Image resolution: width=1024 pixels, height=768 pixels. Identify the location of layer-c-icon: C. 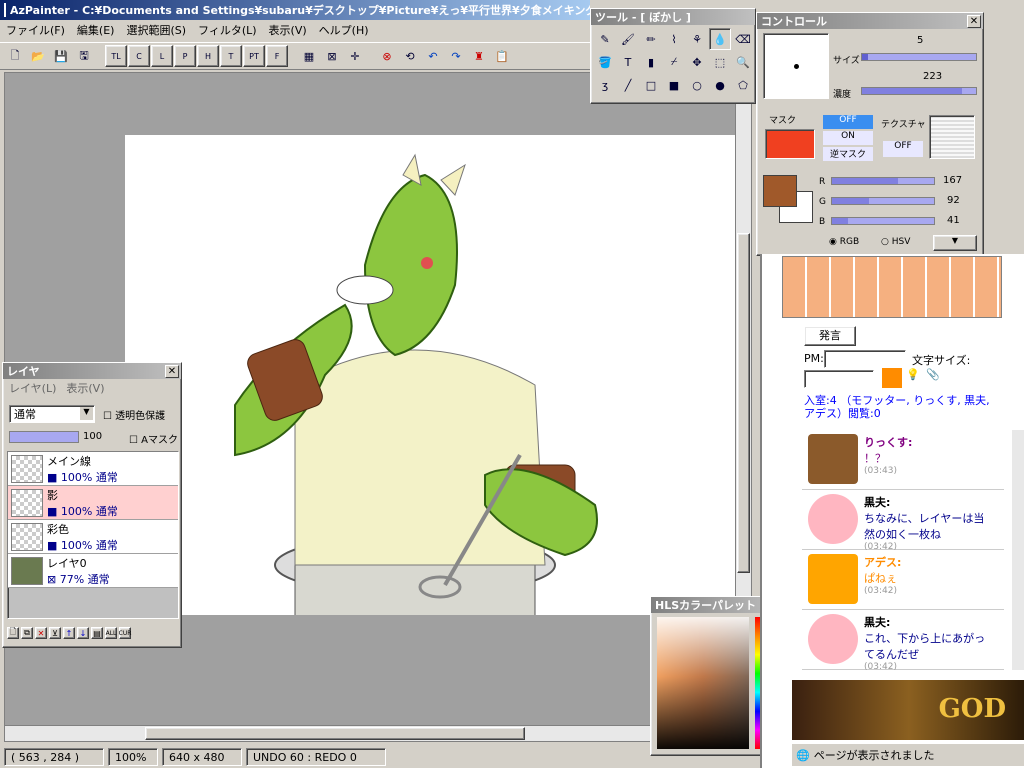
(139, 56).